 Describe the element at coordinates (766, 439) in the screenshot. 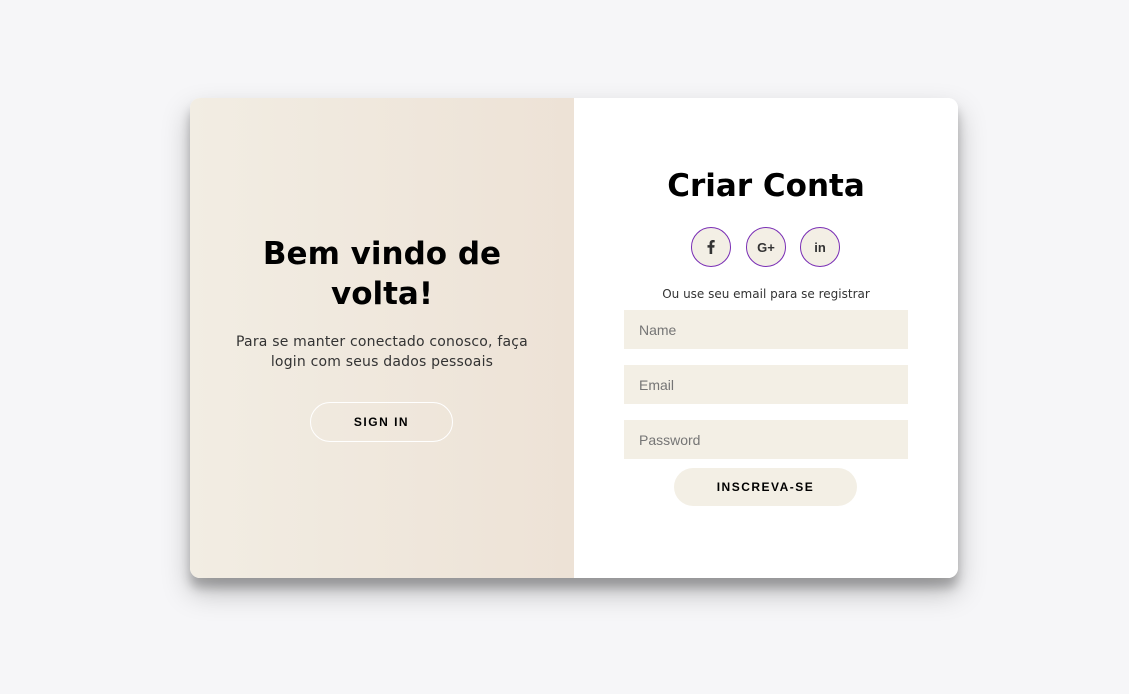

I see `password-input` at that location.